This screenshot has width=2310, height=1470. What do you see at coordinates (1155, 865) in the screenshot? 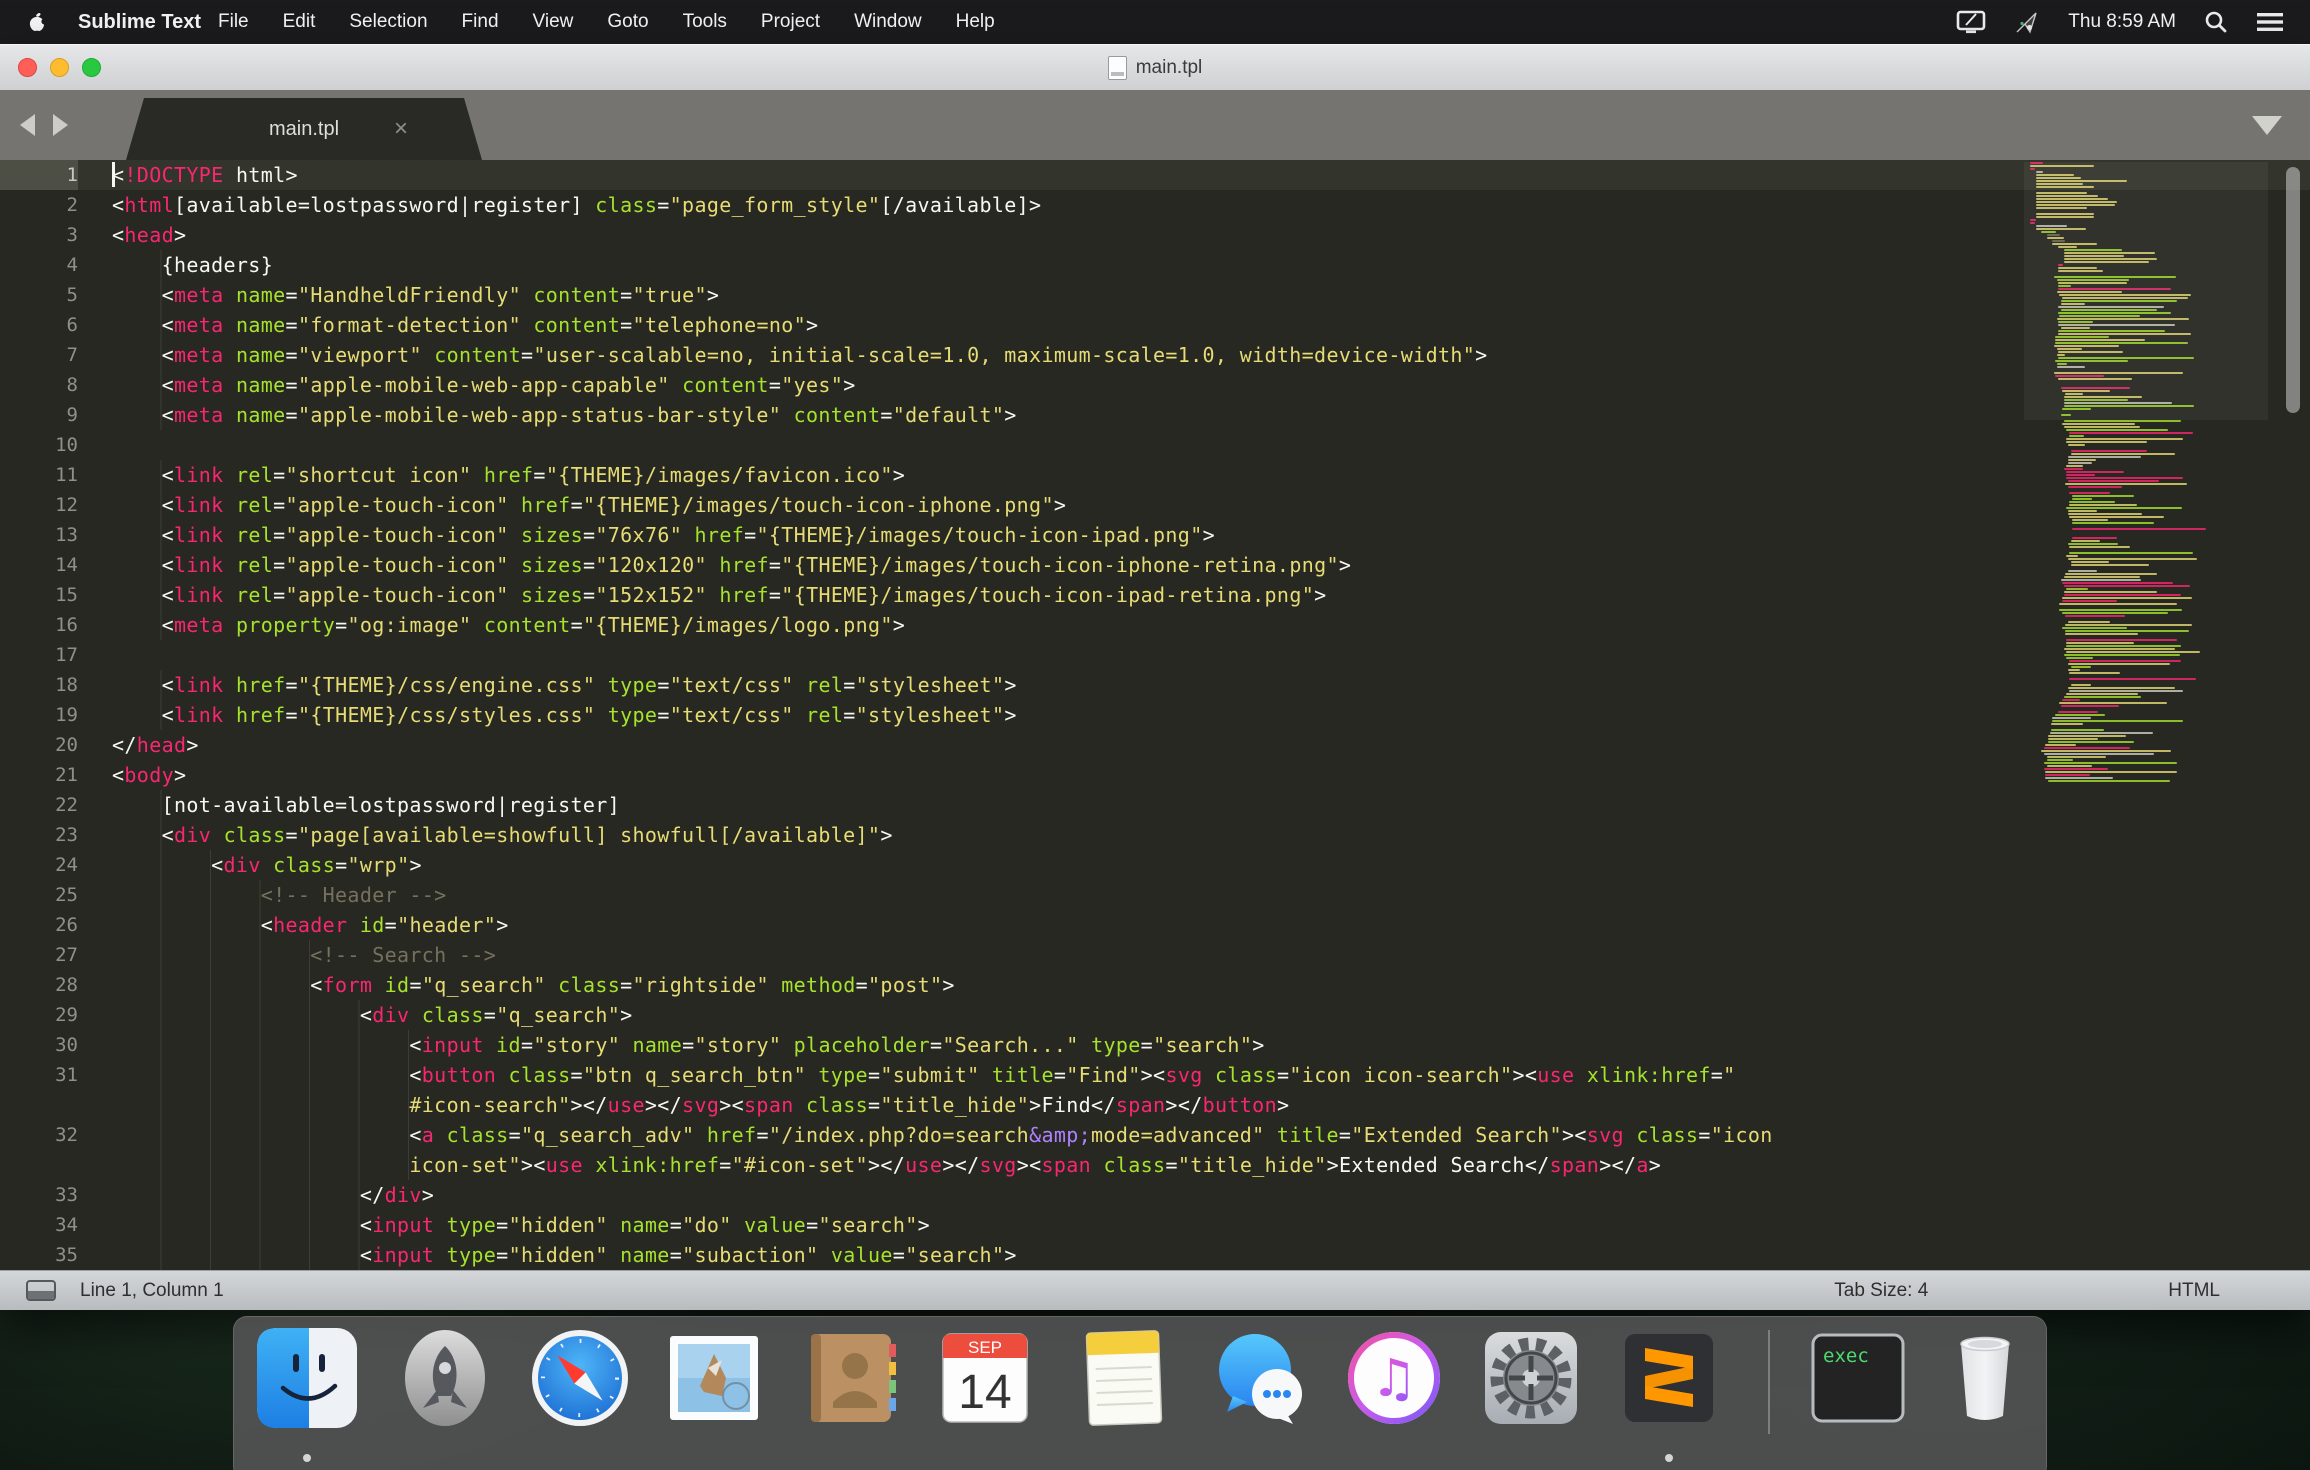
I see `code-line: 24 <div class="wrp">` at bounding box center [1155, 865].